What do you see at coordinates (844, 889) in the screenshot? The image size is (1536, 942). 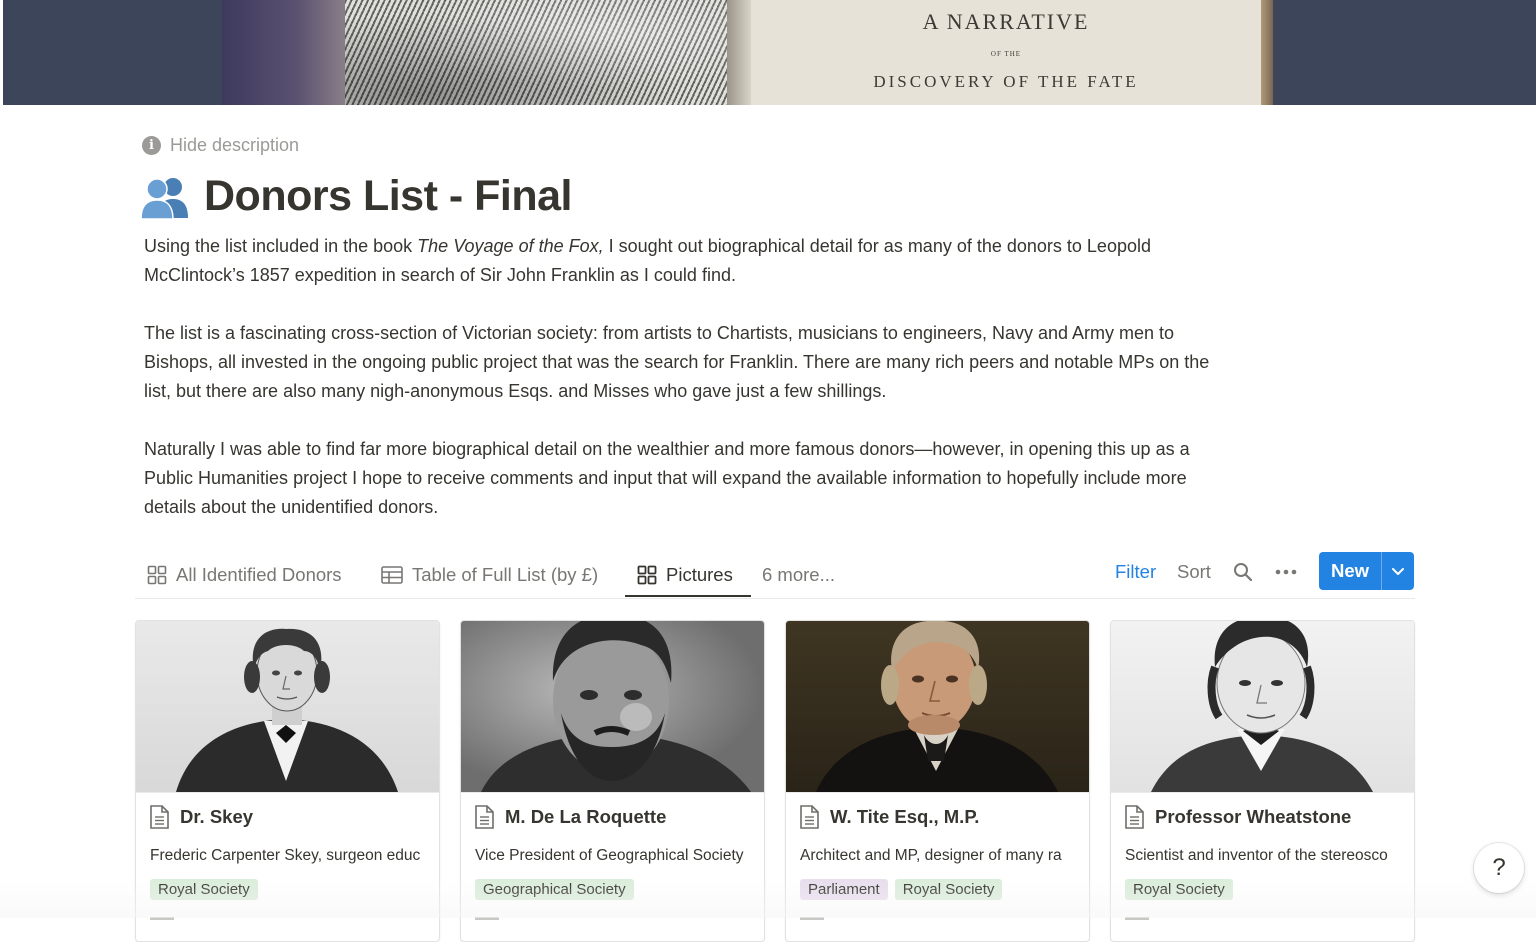 I see `tag-parliament: Parliament` at bounding box center [844, 889].